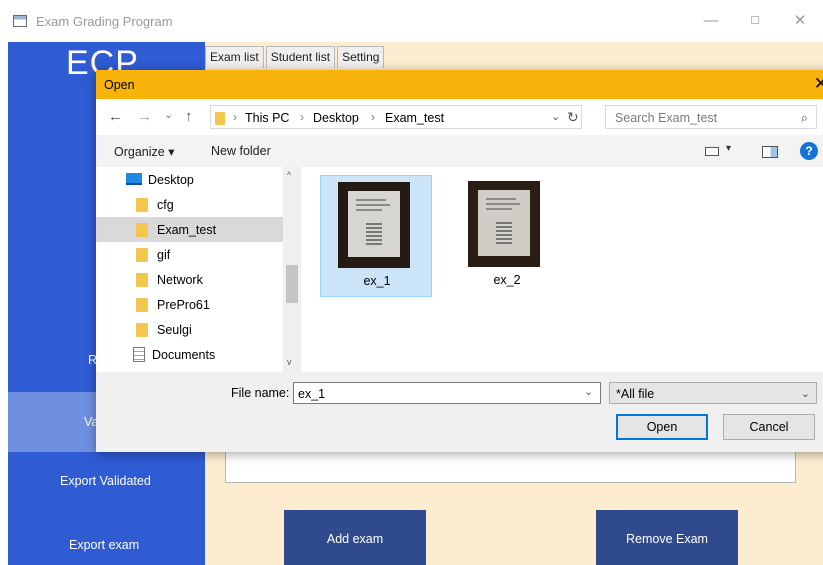 The image size is (823, 565). I want to click on file-item-ex-1: ex_1, so click(376, 236).